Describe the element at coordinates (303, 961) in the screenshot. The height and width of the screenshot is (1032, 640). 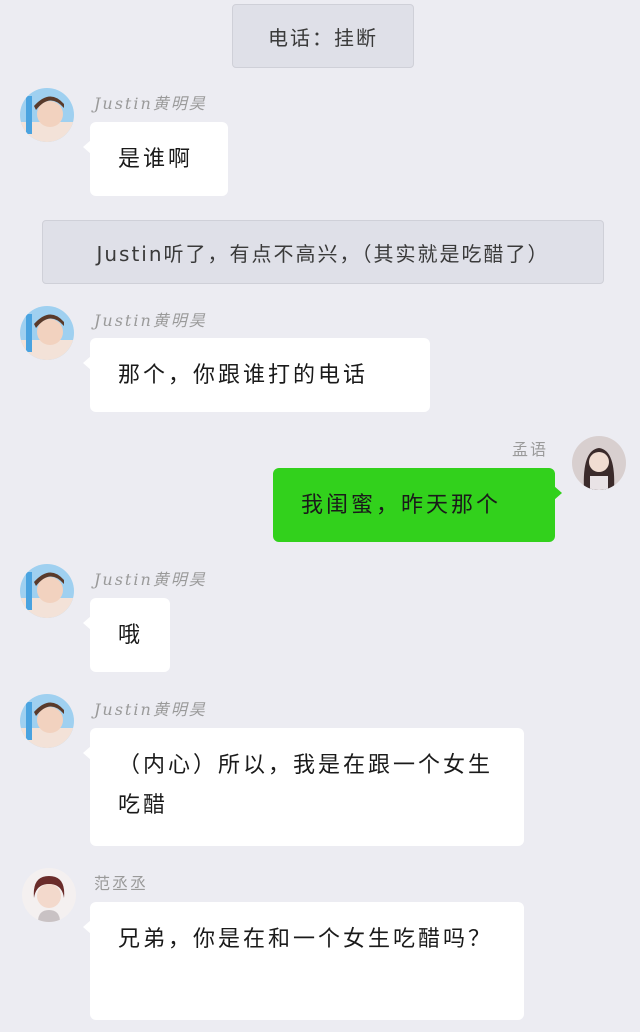
I see `message-bubble: 兄弟，你是在和一个女生吃醋吗？` at that location.